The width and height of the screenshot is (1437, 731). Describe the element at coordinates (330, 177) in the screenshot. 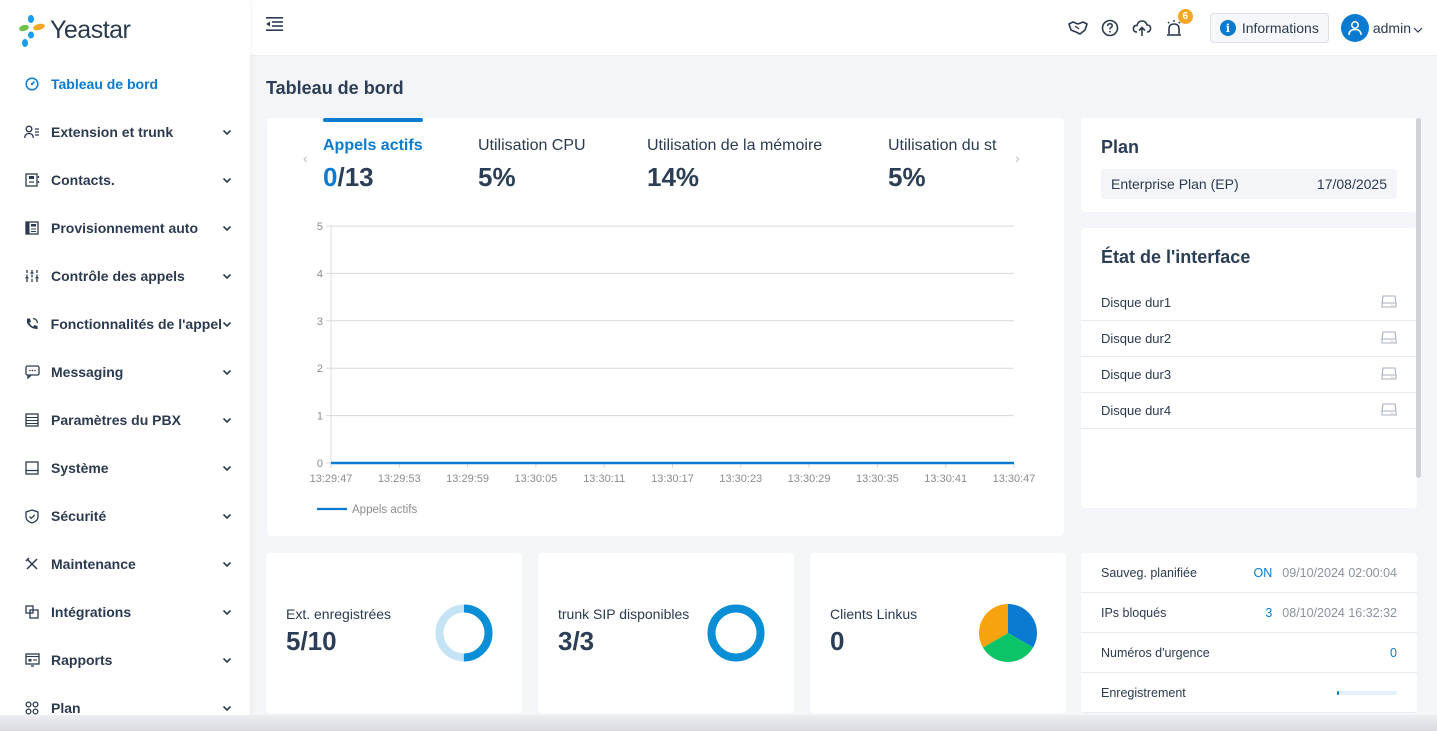

I see `metric-value-main: 0` at that location.